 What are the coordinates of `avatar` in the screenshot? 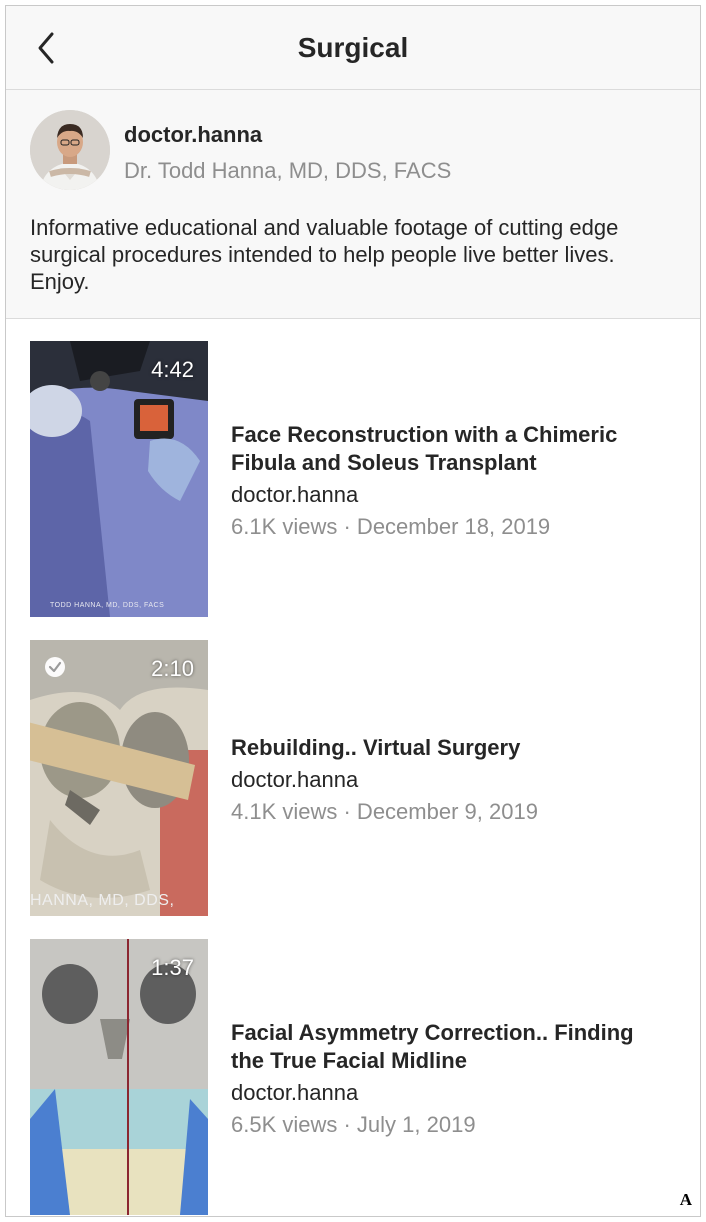 It's located at (70, 150).